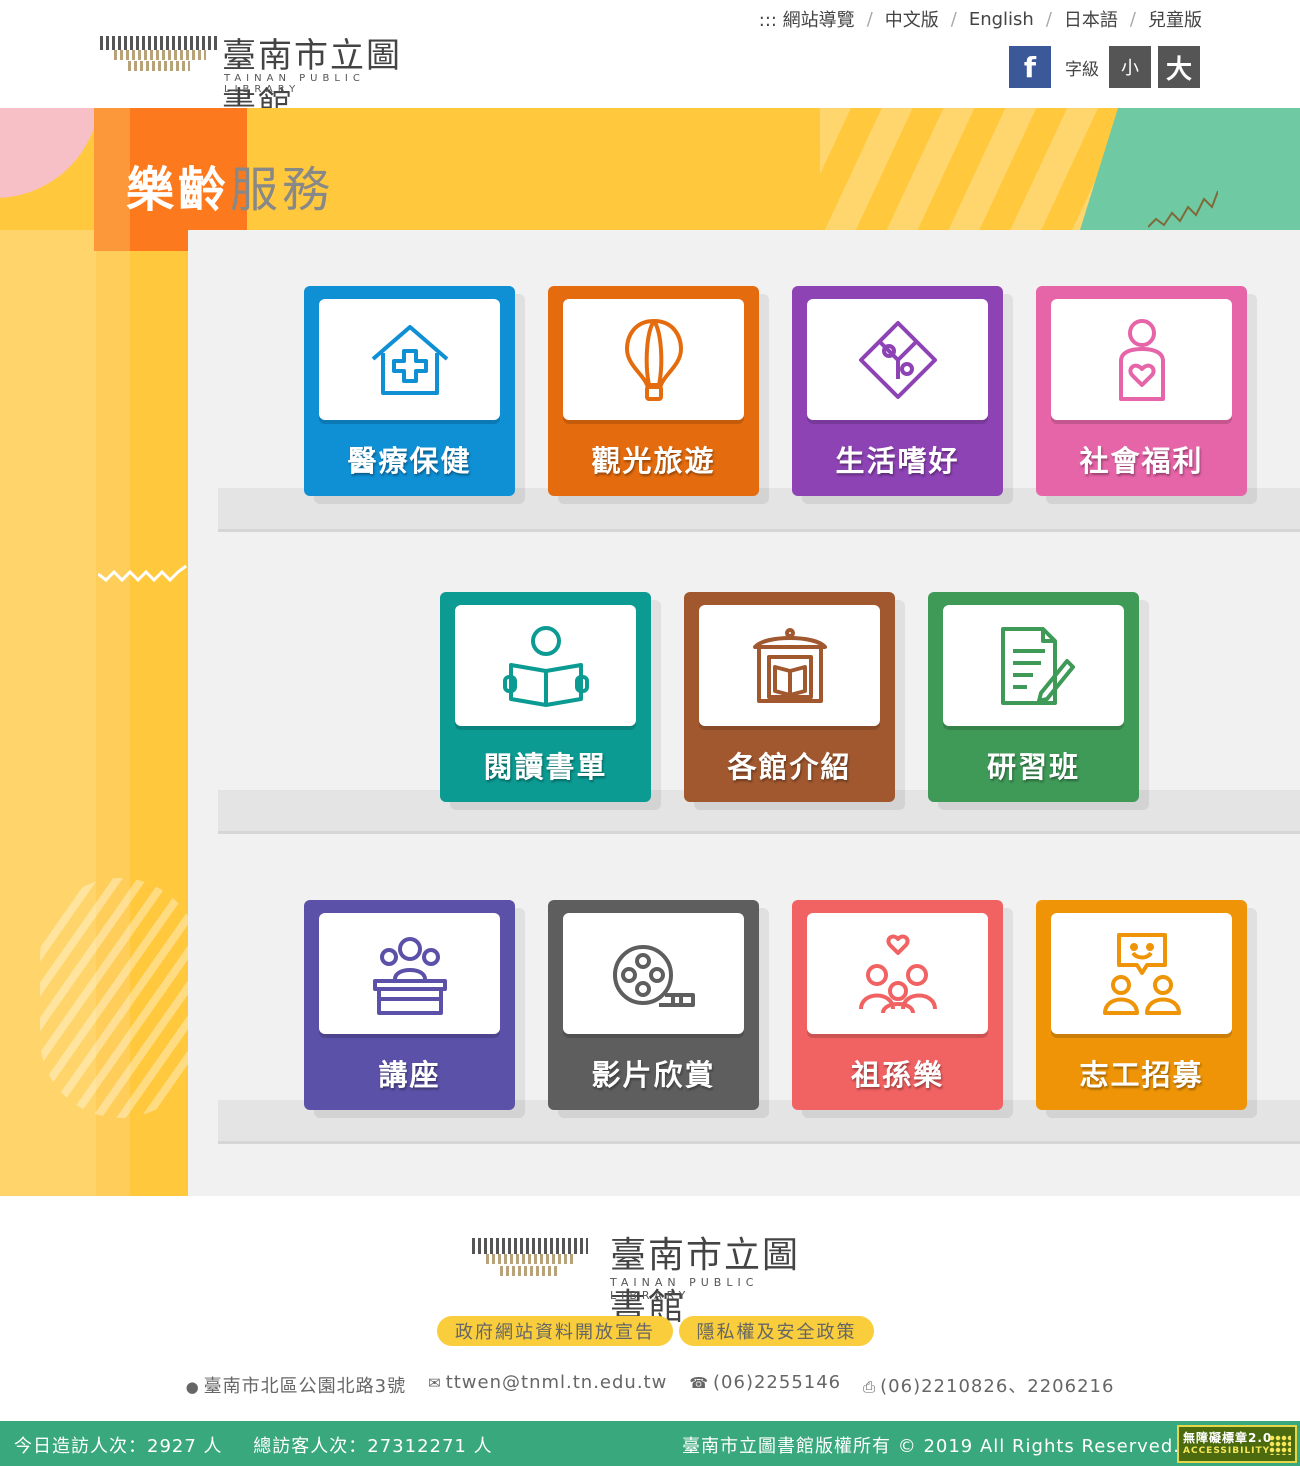 The width and height of the screenshot is (1300, 1466). What do you see at coordinates (1033, 767) in the screenshot?
I see `tile-label: 研習班` at bounding box center [1033, 767].